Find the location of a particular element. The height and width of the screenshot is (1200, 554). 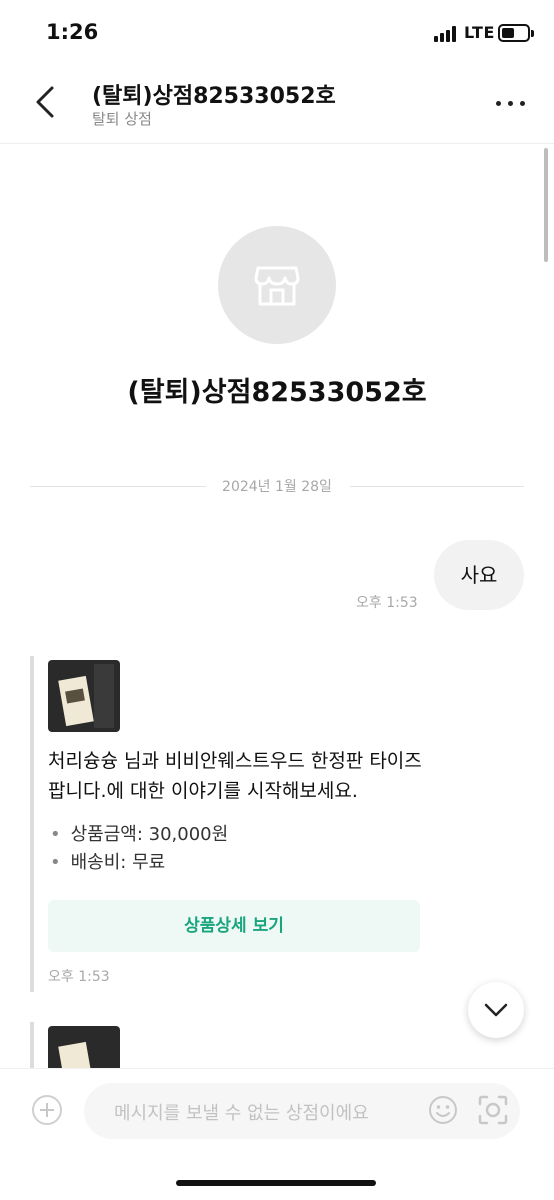

chat-header: (탈퇴)상점82533052호 탈퇴 상점 is located at coordinates (277, 104).